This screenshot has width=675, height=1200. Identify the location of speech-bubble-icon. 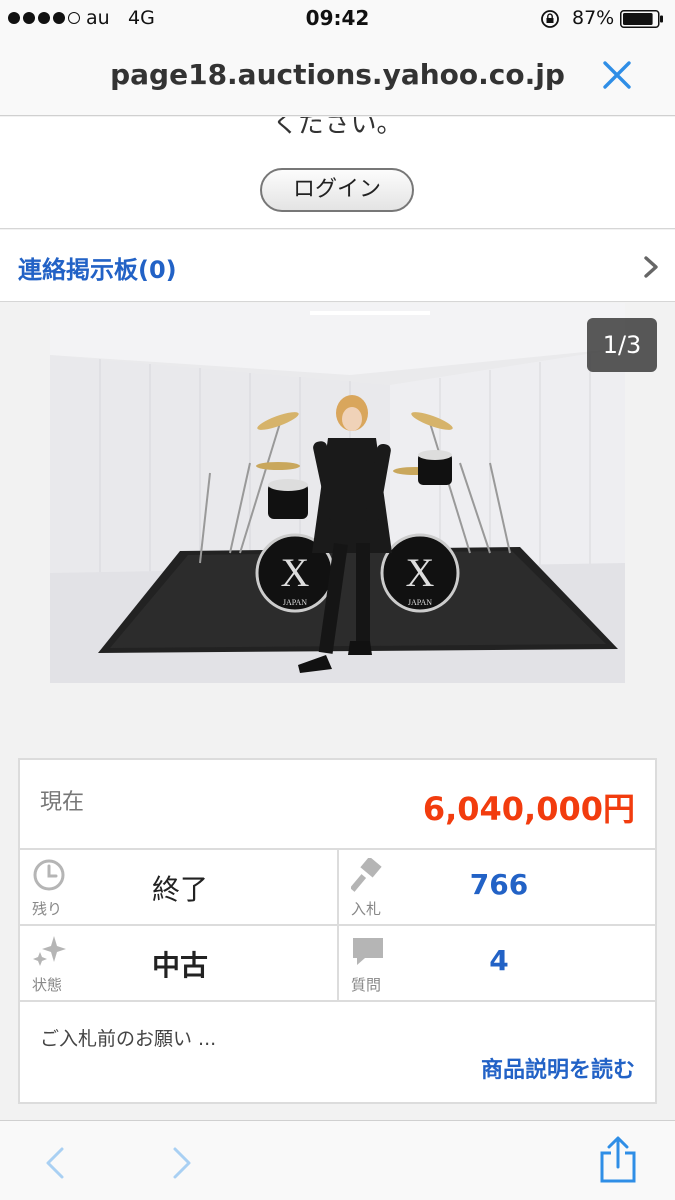
(368, 951).